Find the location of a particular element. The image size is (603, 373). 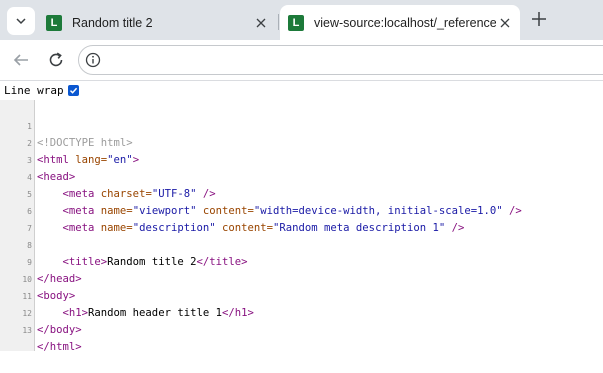

tab-random-title: L Random title 2 is located at coordinates (157, 22).